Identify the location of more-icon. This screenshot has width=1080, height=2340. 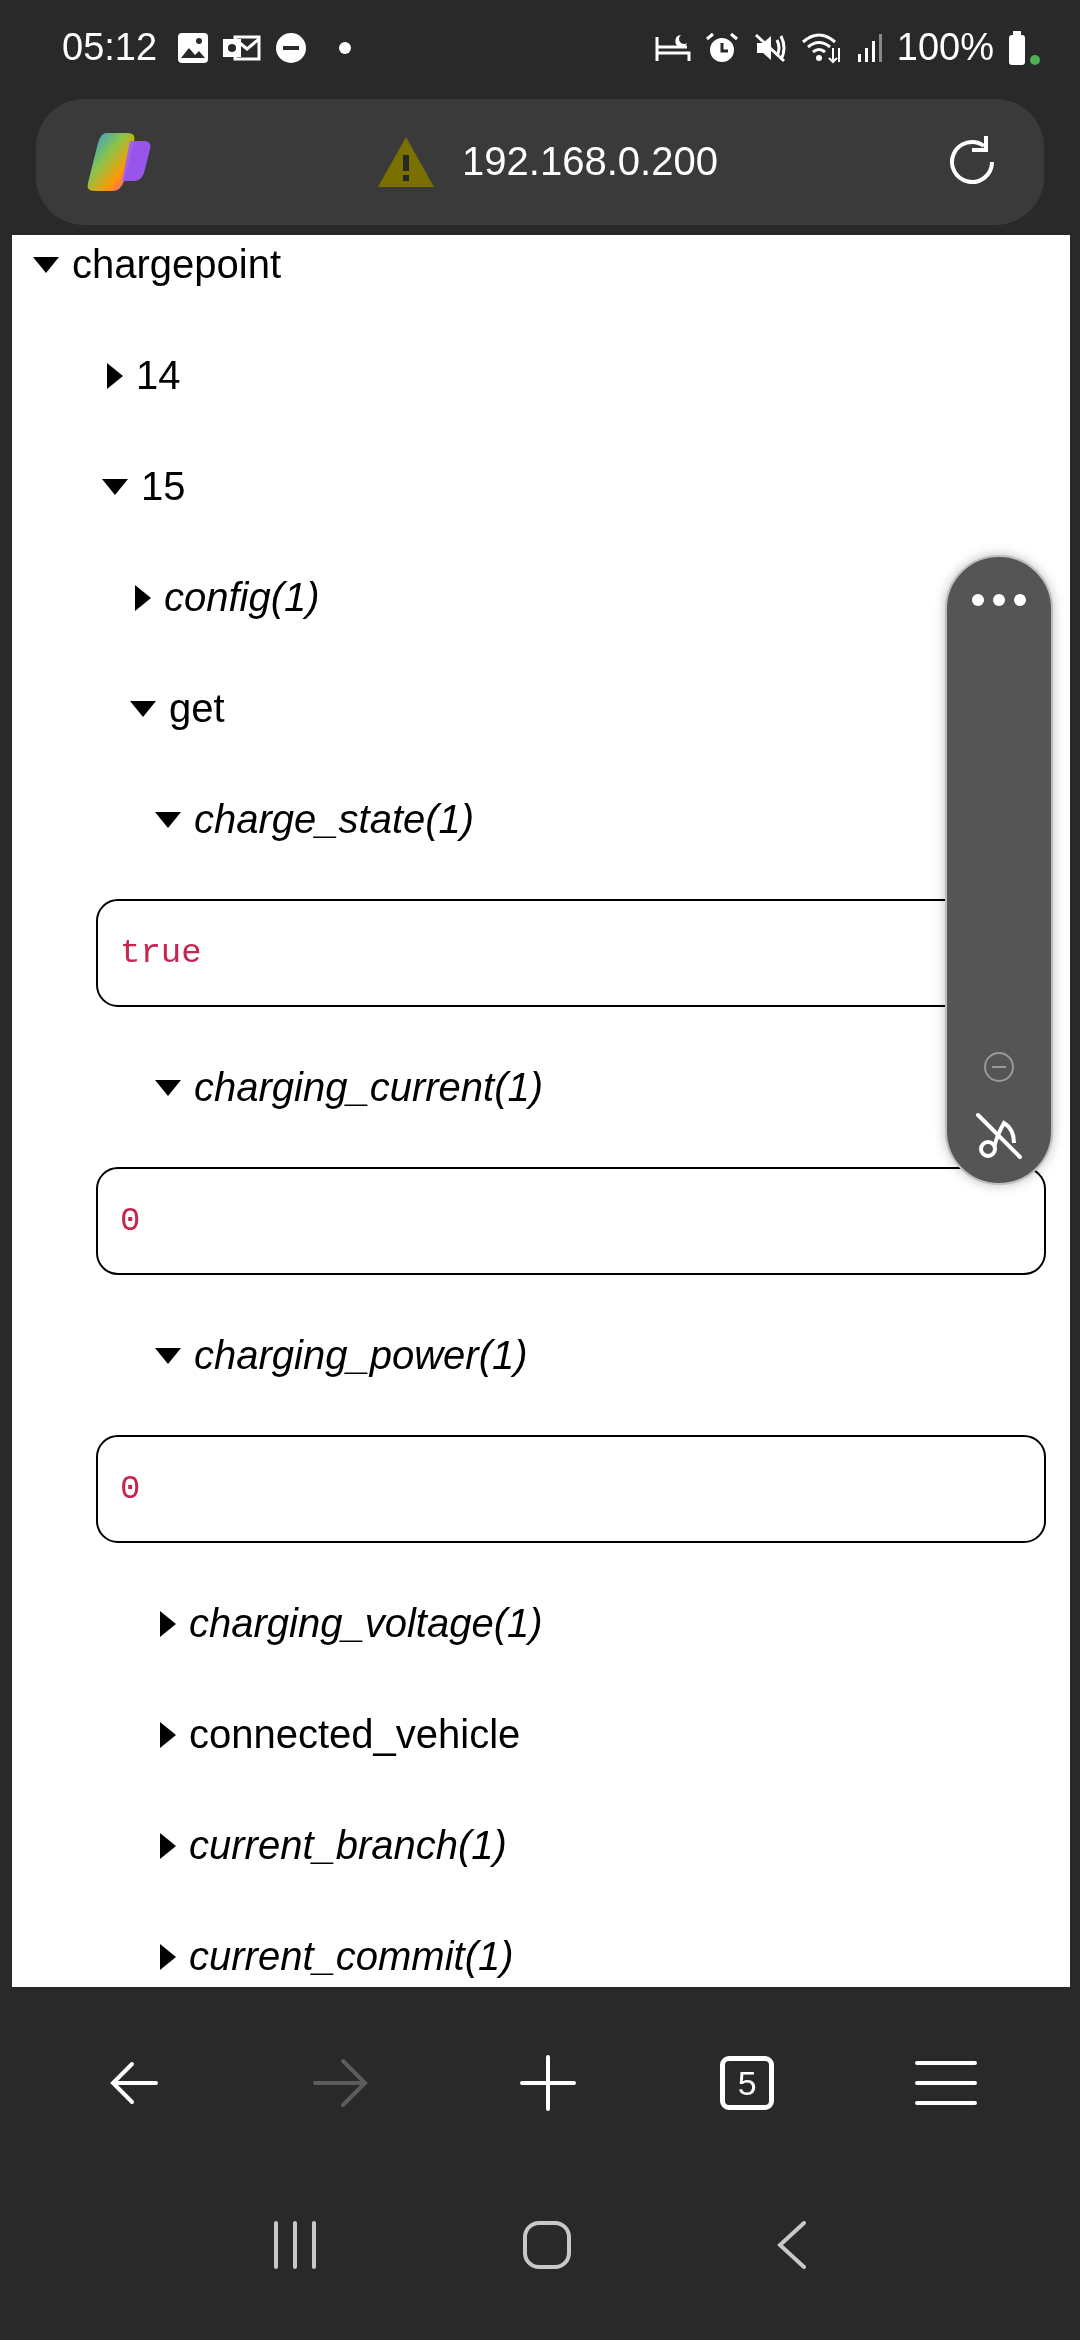
(999, 600).